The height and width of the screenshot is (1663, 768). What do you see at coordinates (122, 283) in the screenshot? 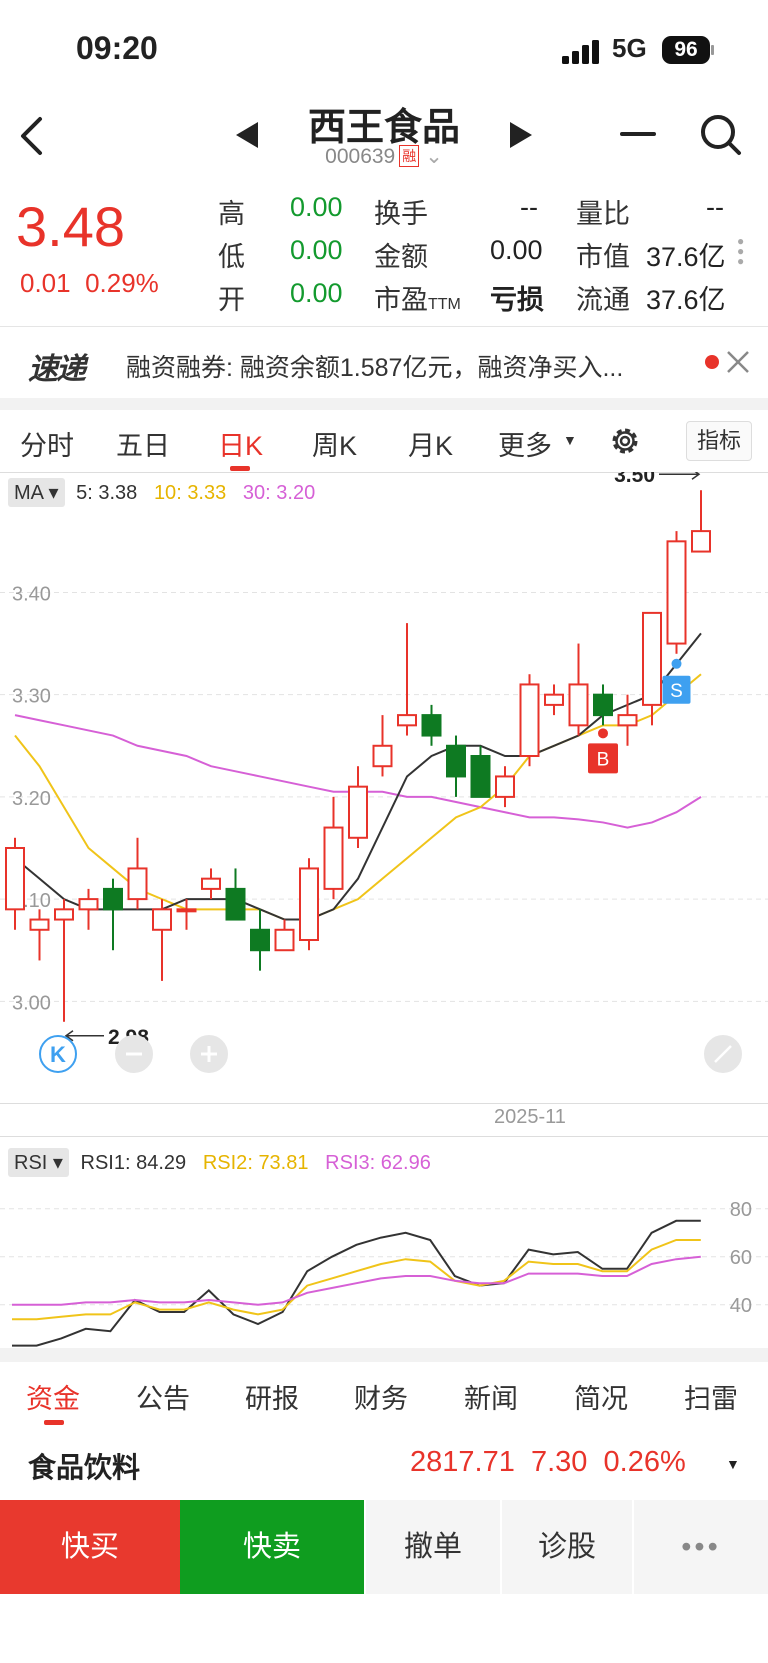
I see `change-percent: 0.29%` at bounding box center [122, 283].